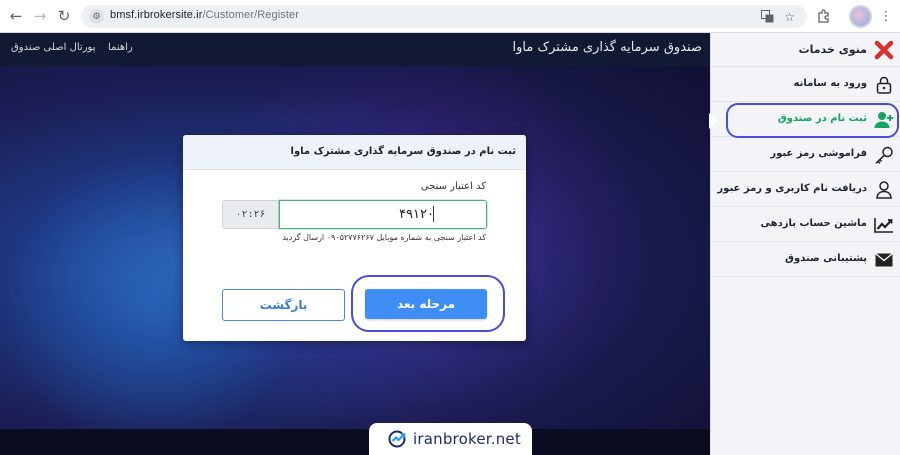 The height and width of the screenshot is (455, 900). I want to click on sidebar-item-forgot-password: فراموشی رمز عبور, so click(805, 155).